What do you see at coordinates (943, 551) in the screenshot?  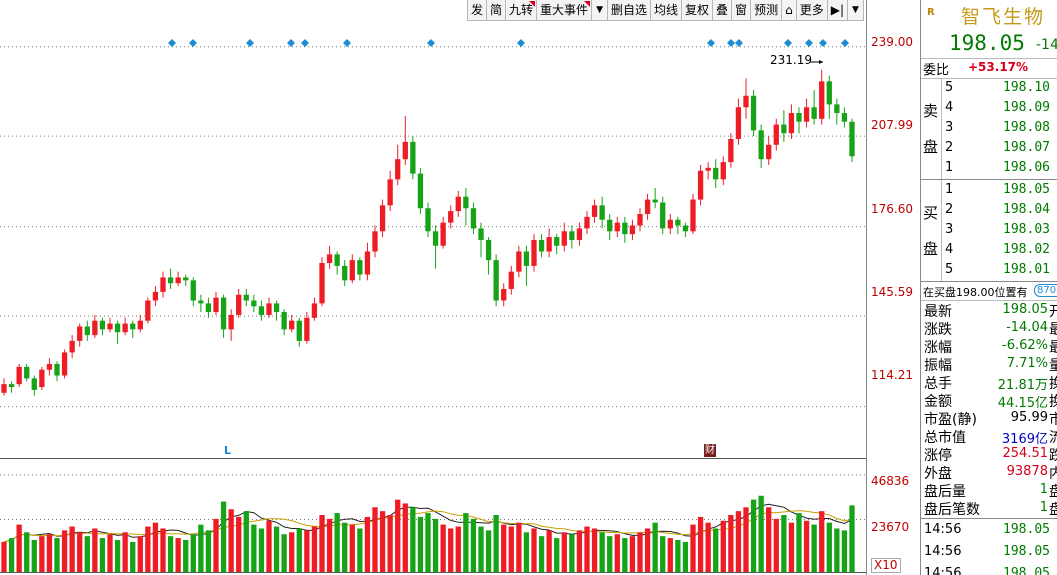 I see `tick-time: 14:56` at bounding box center [943, 551].